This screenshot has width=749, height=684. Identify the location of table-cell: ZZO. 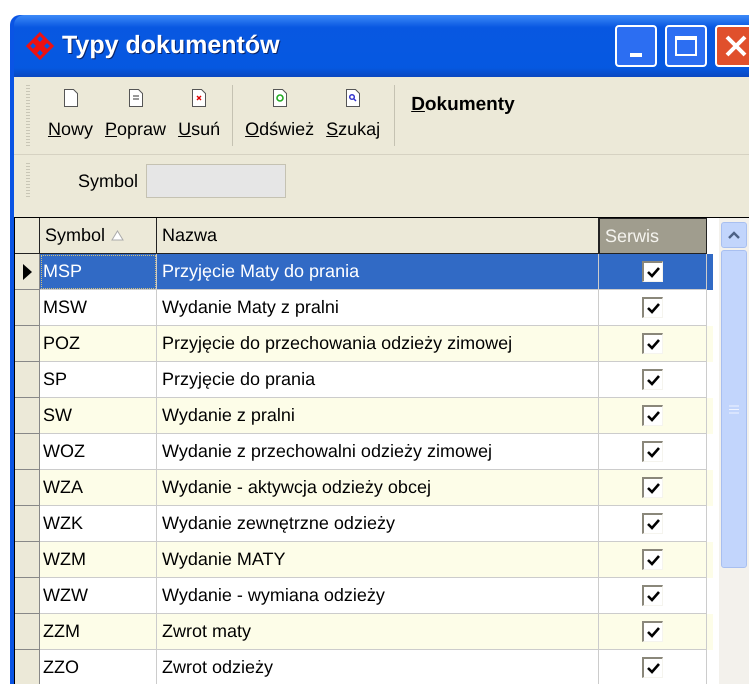
(98, 667).